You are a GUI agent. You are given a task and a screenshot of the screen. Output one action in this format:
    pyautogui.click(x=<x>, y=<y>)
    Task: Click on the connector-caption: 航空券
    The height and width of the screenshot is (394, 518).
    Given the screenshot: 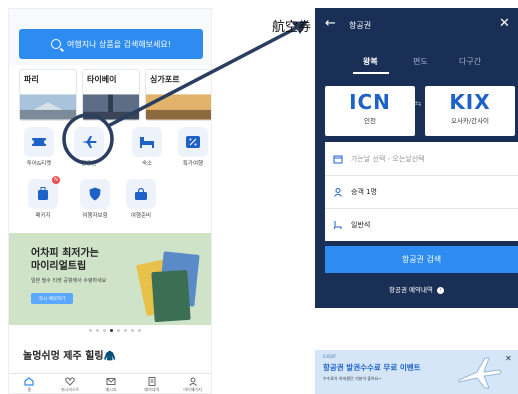 What is the action you would take?
    pyautogui.click(x=292, y=27)
    